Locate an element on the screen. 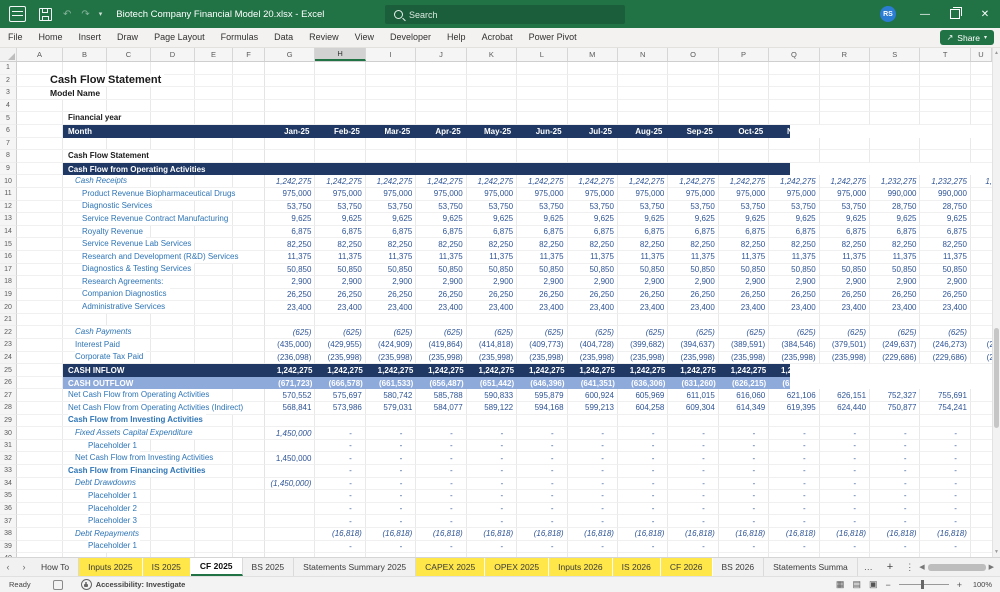  cell: (616,124) is located at coordinates (845, 383).